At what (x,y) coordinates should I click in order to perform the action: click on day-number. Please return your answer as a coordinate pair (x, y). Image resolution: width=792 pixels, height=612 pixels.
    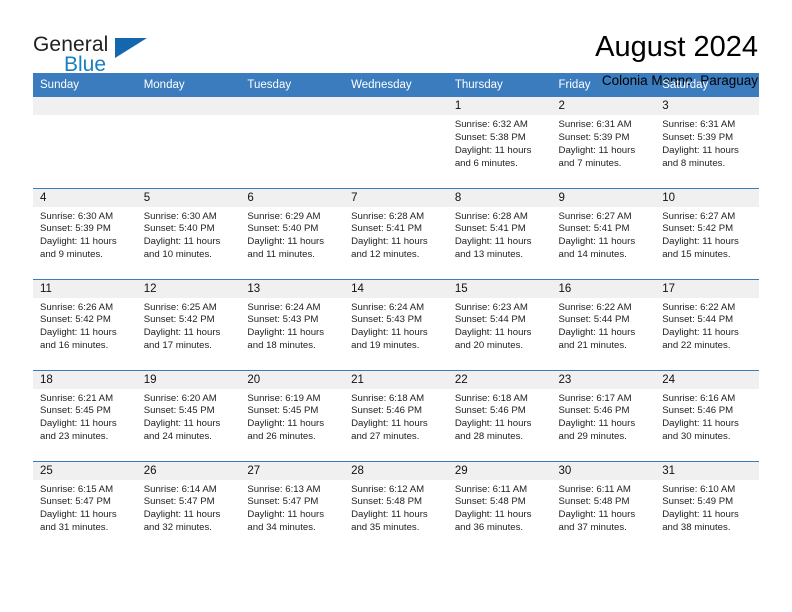
    Looking at the image, I should click on (188, 106).